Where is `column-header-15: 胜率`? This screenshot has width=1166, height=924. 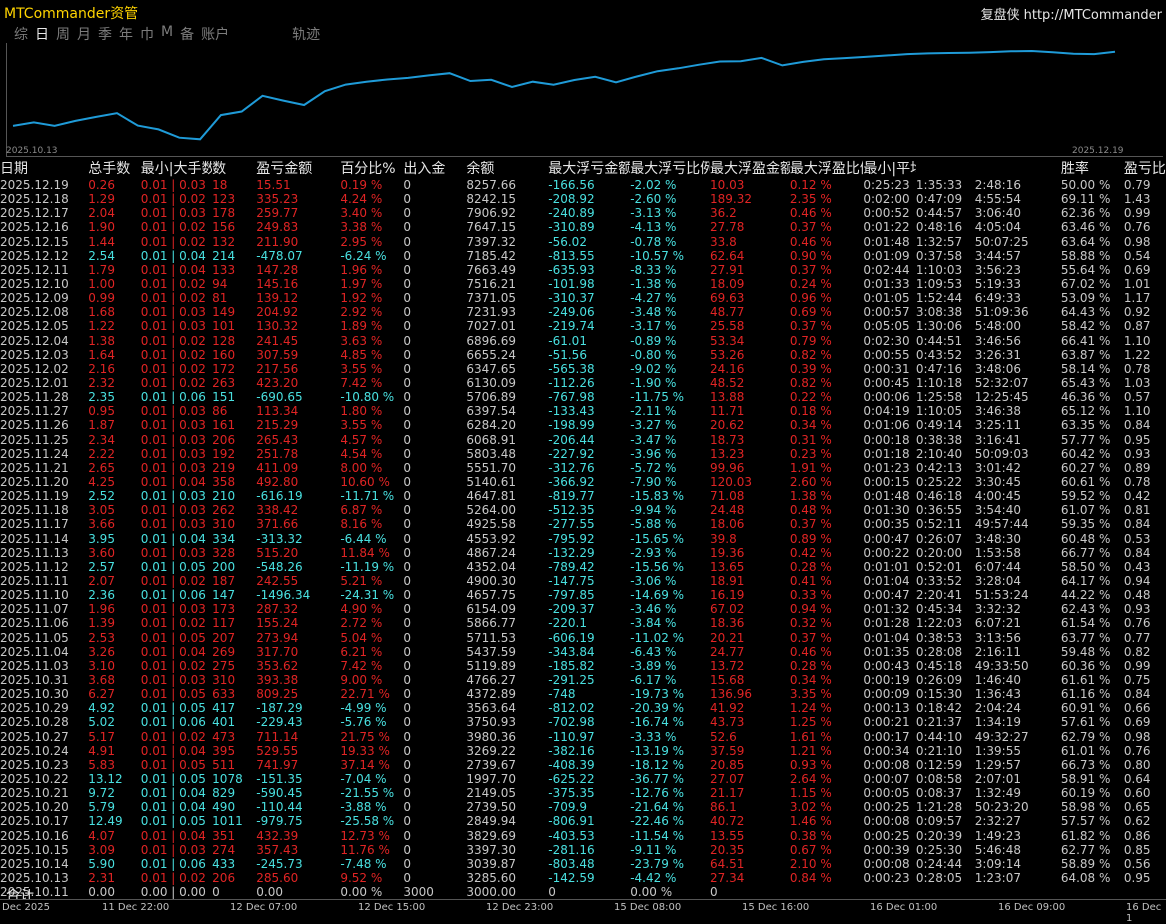
column-header-15: 胜率 is located at coordinates (1092, 168).